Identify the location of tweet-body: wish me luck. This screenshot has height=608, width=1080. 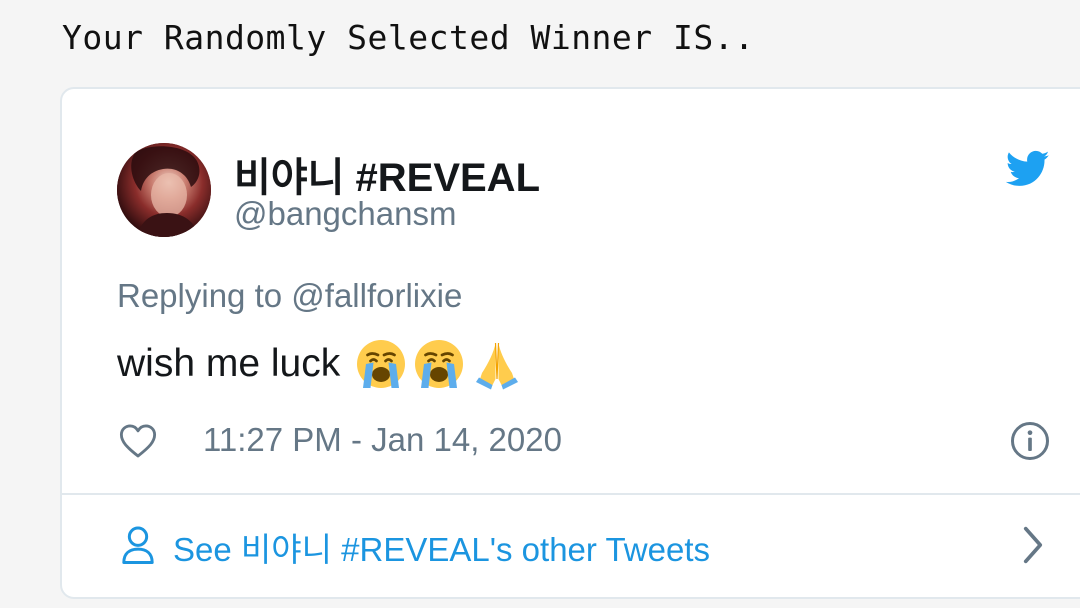
(320, 364).